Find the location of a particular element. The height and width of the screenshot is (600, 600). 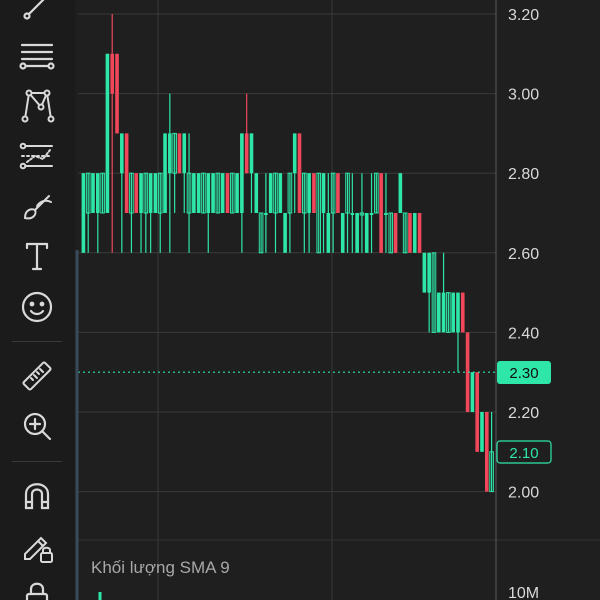

price-tick-label: 2.40 is located at coordinates (523, 333).